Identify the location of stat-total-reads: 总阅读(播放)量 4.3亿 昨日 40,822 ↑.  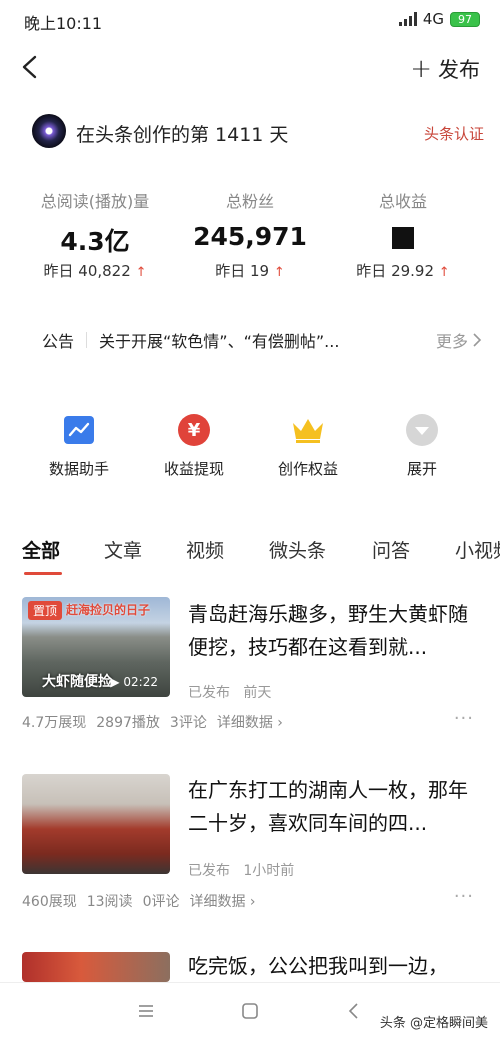
(95, 234).